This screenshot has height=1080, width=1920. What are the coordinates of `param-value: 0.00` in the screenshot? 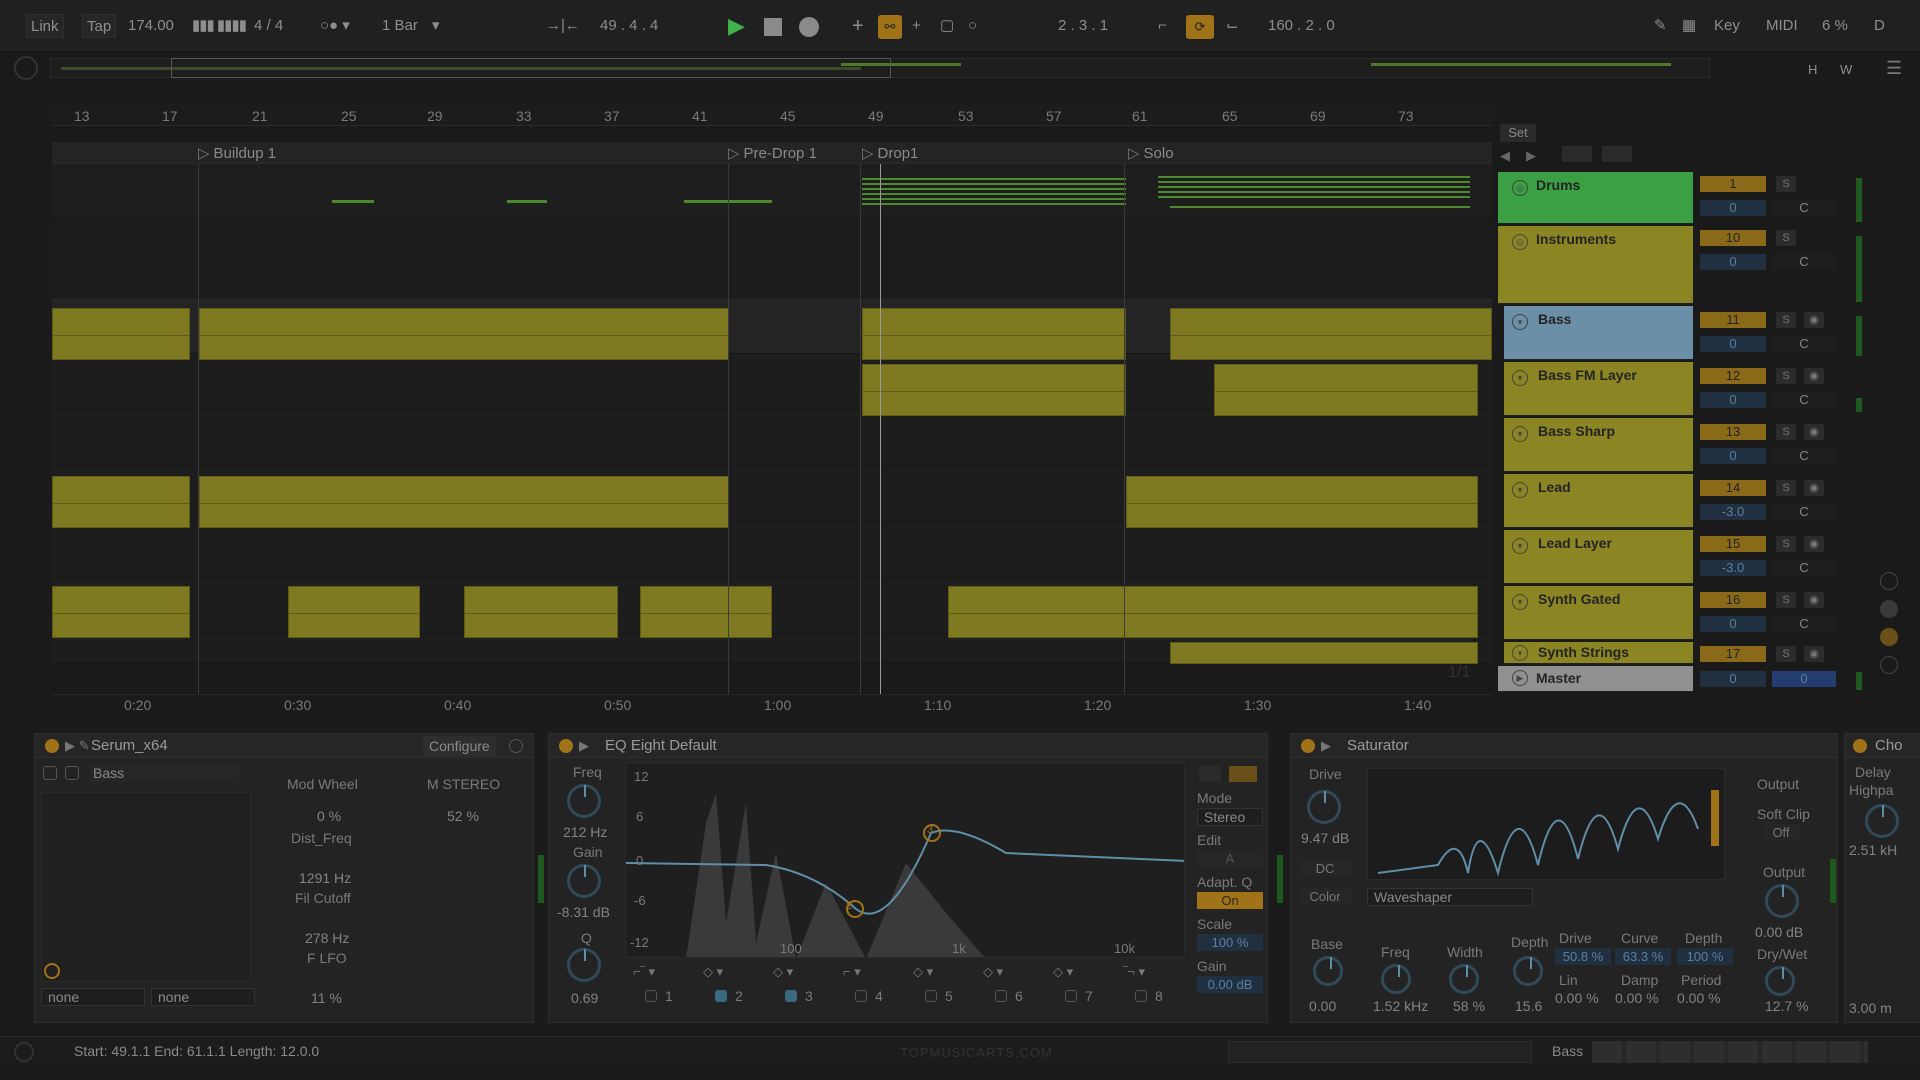 It's located at (1322, 1006).